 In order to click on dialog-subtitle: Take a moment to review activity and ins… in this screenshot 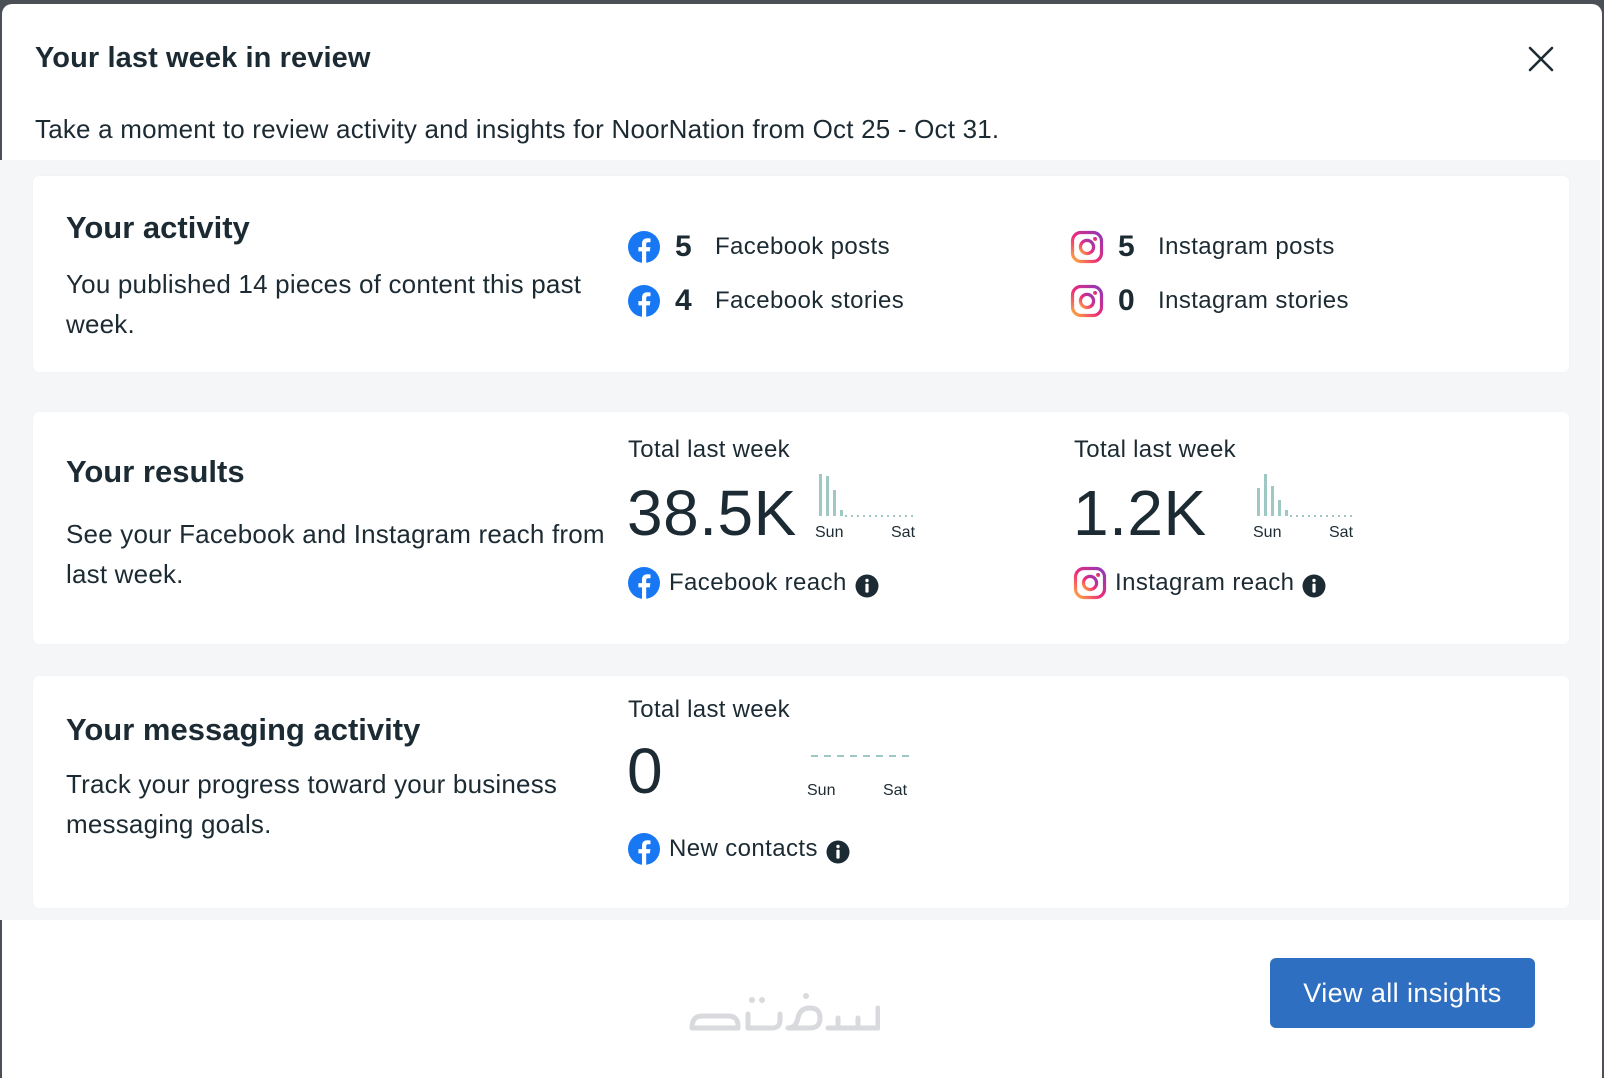, I will do `click(517, 129)`.